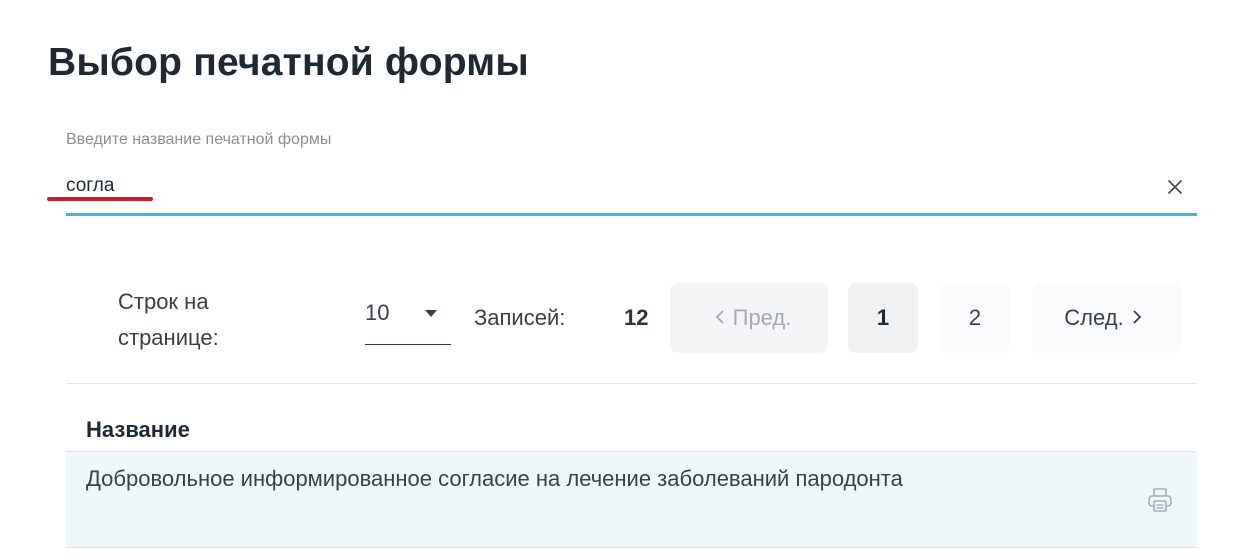  I want to click on page-size-select: 10, so click(408, 321).